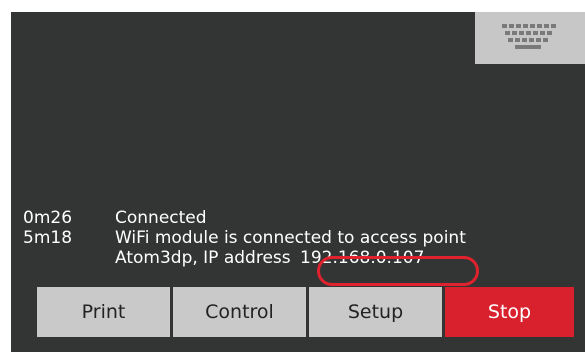 This screenshot has height=364, width=585. Describe the element at coordinates (206, 258) in the screenshot. I see `log-message: Atom3dp, IP address` at that location.